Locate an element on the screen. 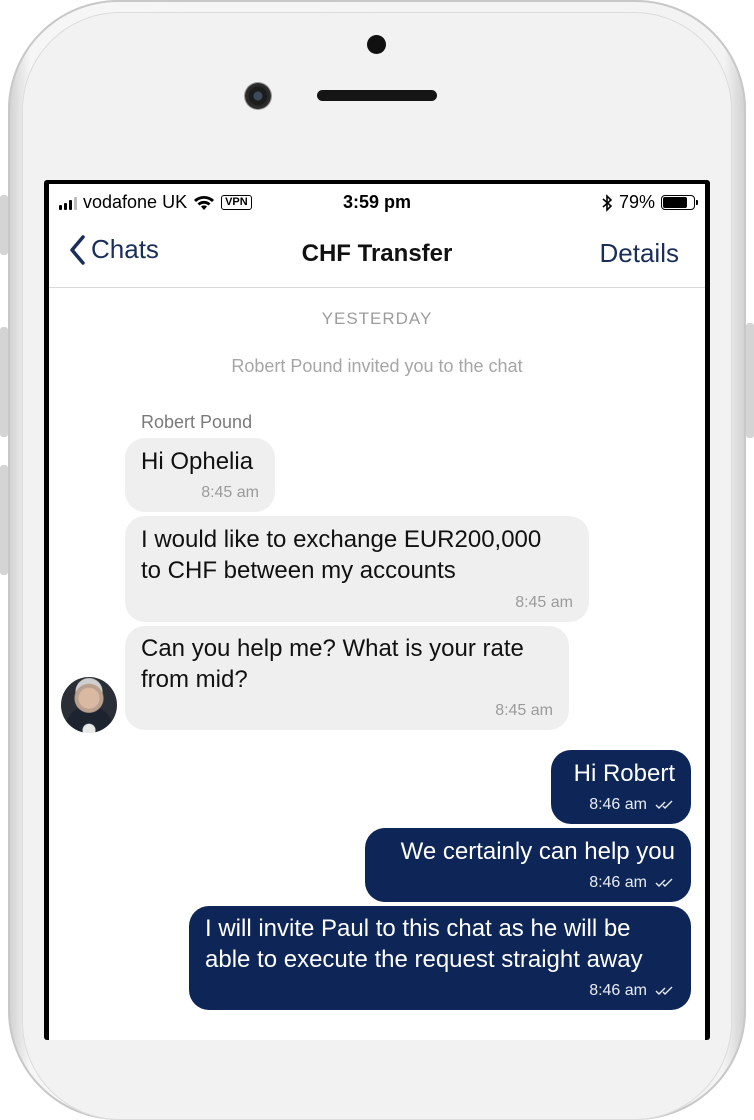 This screenshot has height=1120, width=754. message-text-line: from mid? is located at coordinates (194, 679).